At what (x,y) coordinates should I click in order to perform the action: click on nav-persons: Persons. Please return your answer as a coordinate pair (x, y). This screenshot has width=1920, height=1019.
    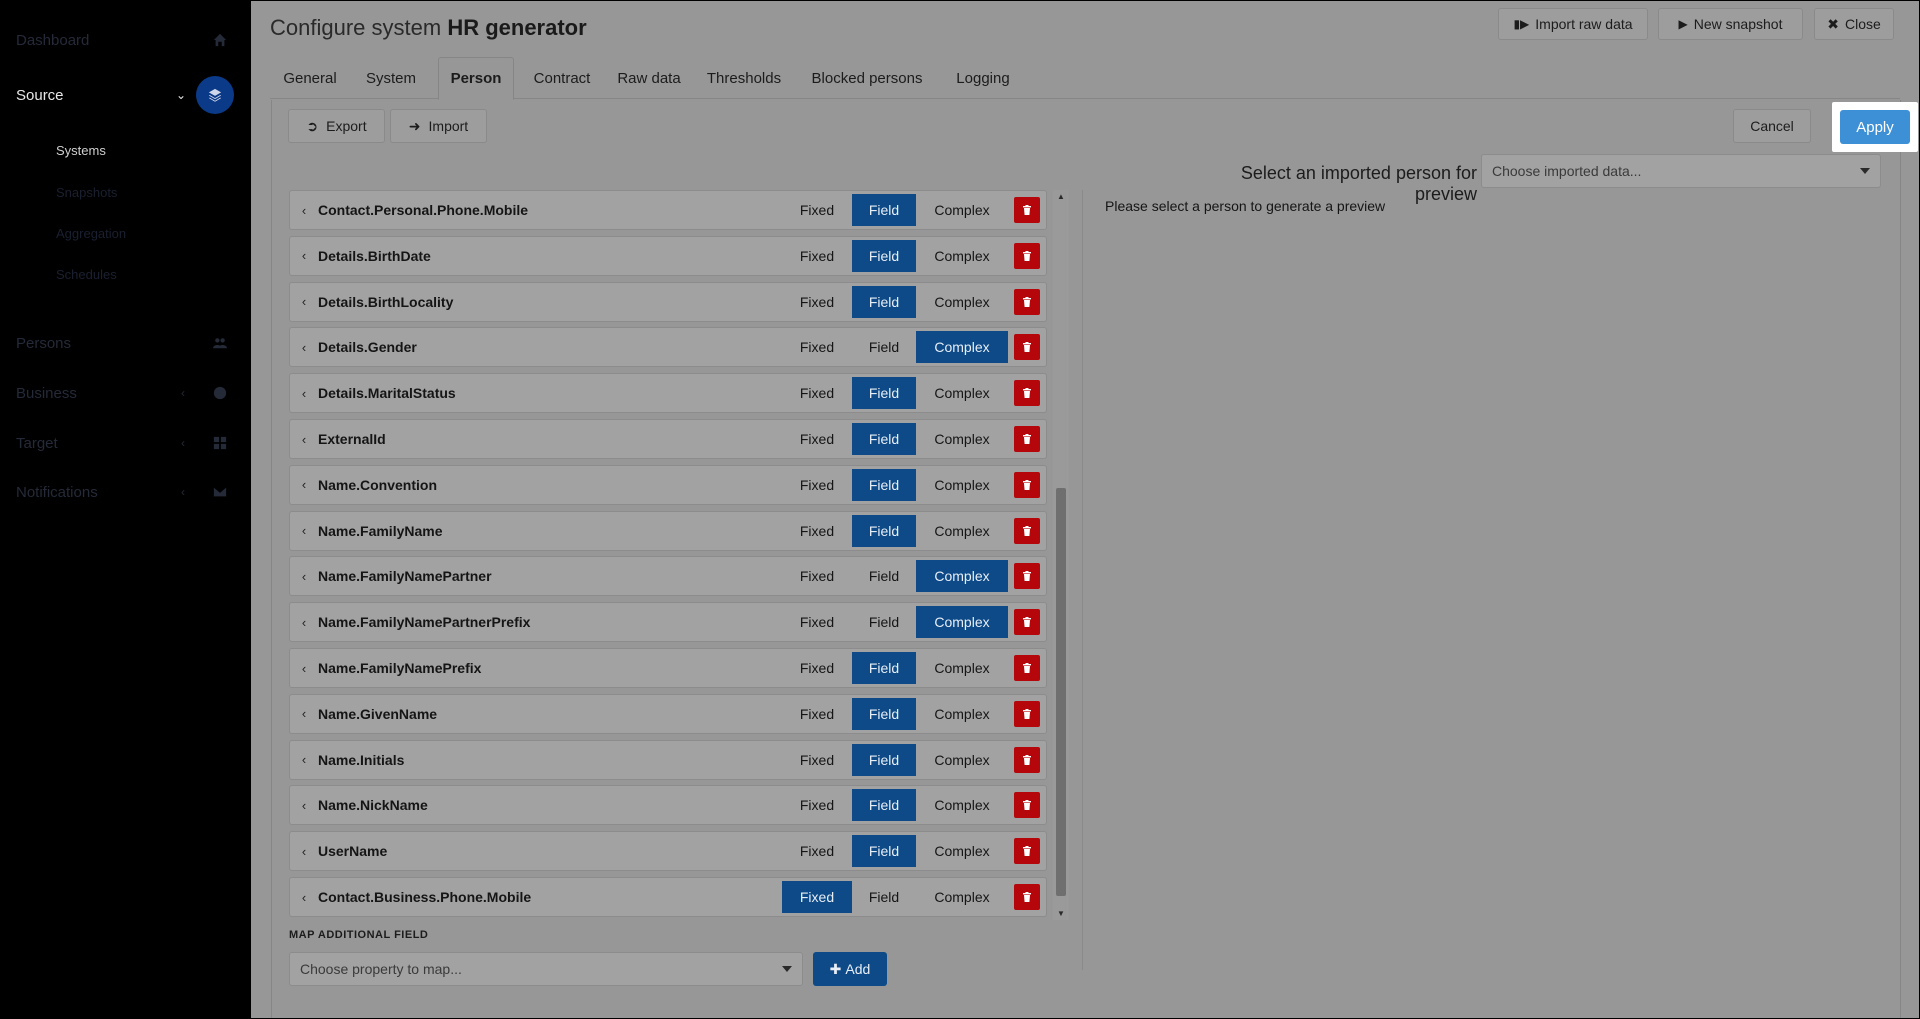
    Looking at the image, I should click on (125, 343).